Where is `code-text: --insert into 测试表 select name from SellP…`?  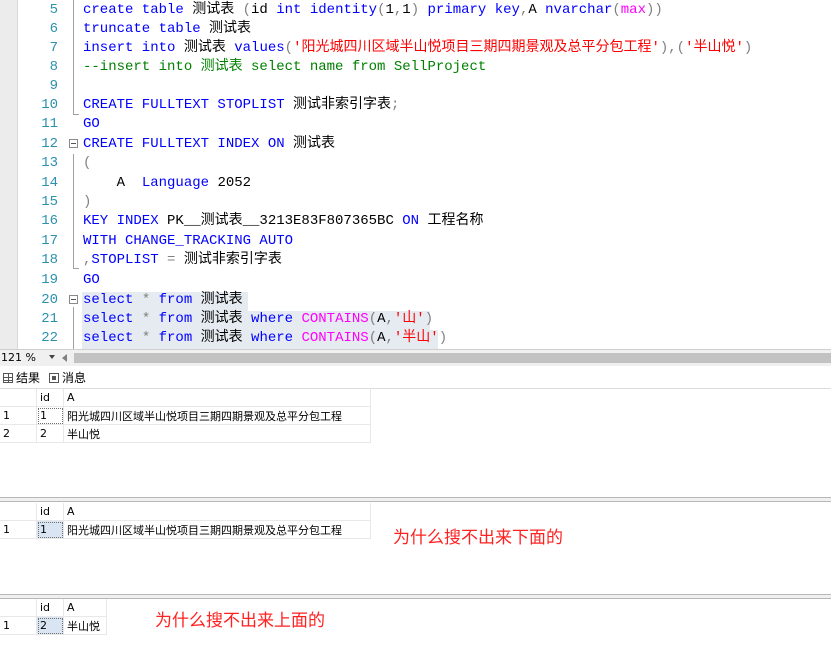
code-text: --insert into 测试表 select name from SellP… is located at coordinates (284, 67).